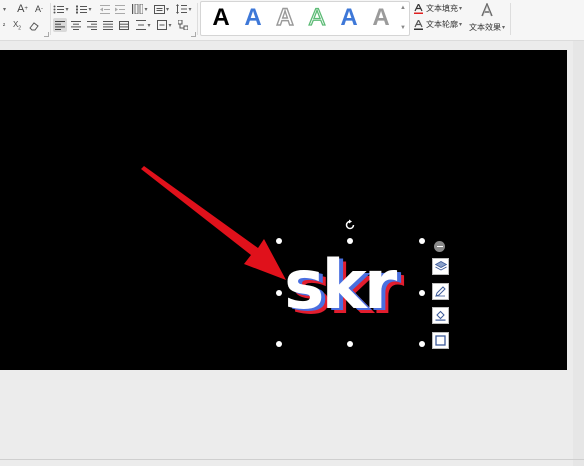 The image size is (584, 466). What do you see at coordinates (279, 241) in the screenshot?
I see `resize-handle-top-left` at bounding box center [279, 241].